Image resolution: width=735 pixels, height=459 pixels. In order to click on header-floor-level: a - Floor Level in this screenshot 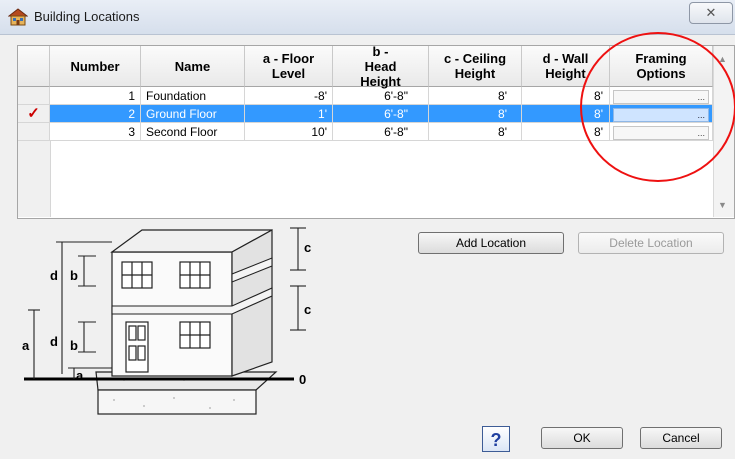, I will do `click(289, 66)`.